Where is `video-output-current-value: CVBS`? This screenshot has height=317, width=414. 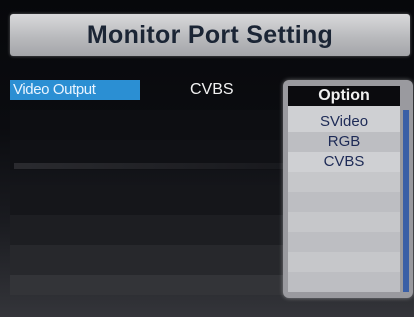
video-output-current-value: CVBS is located at coordinates (212, 89).